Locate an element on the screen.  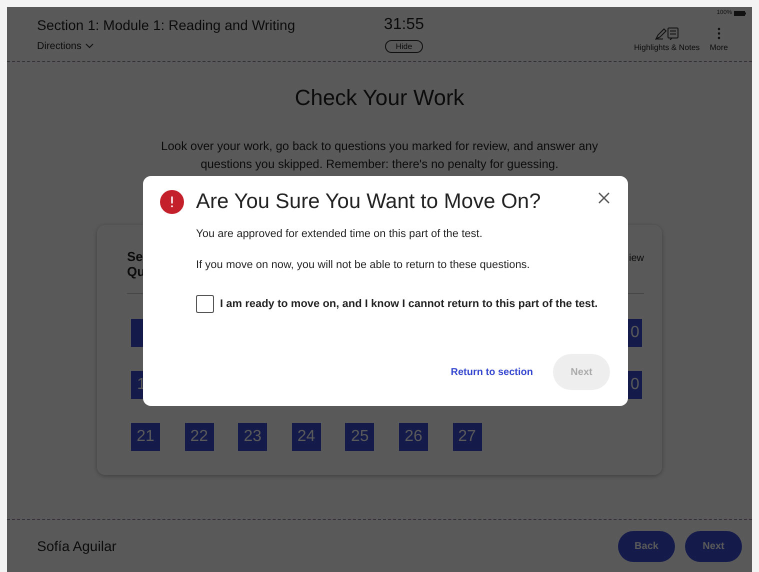
question-number-button: 25 is located at coordinates (359, 437).